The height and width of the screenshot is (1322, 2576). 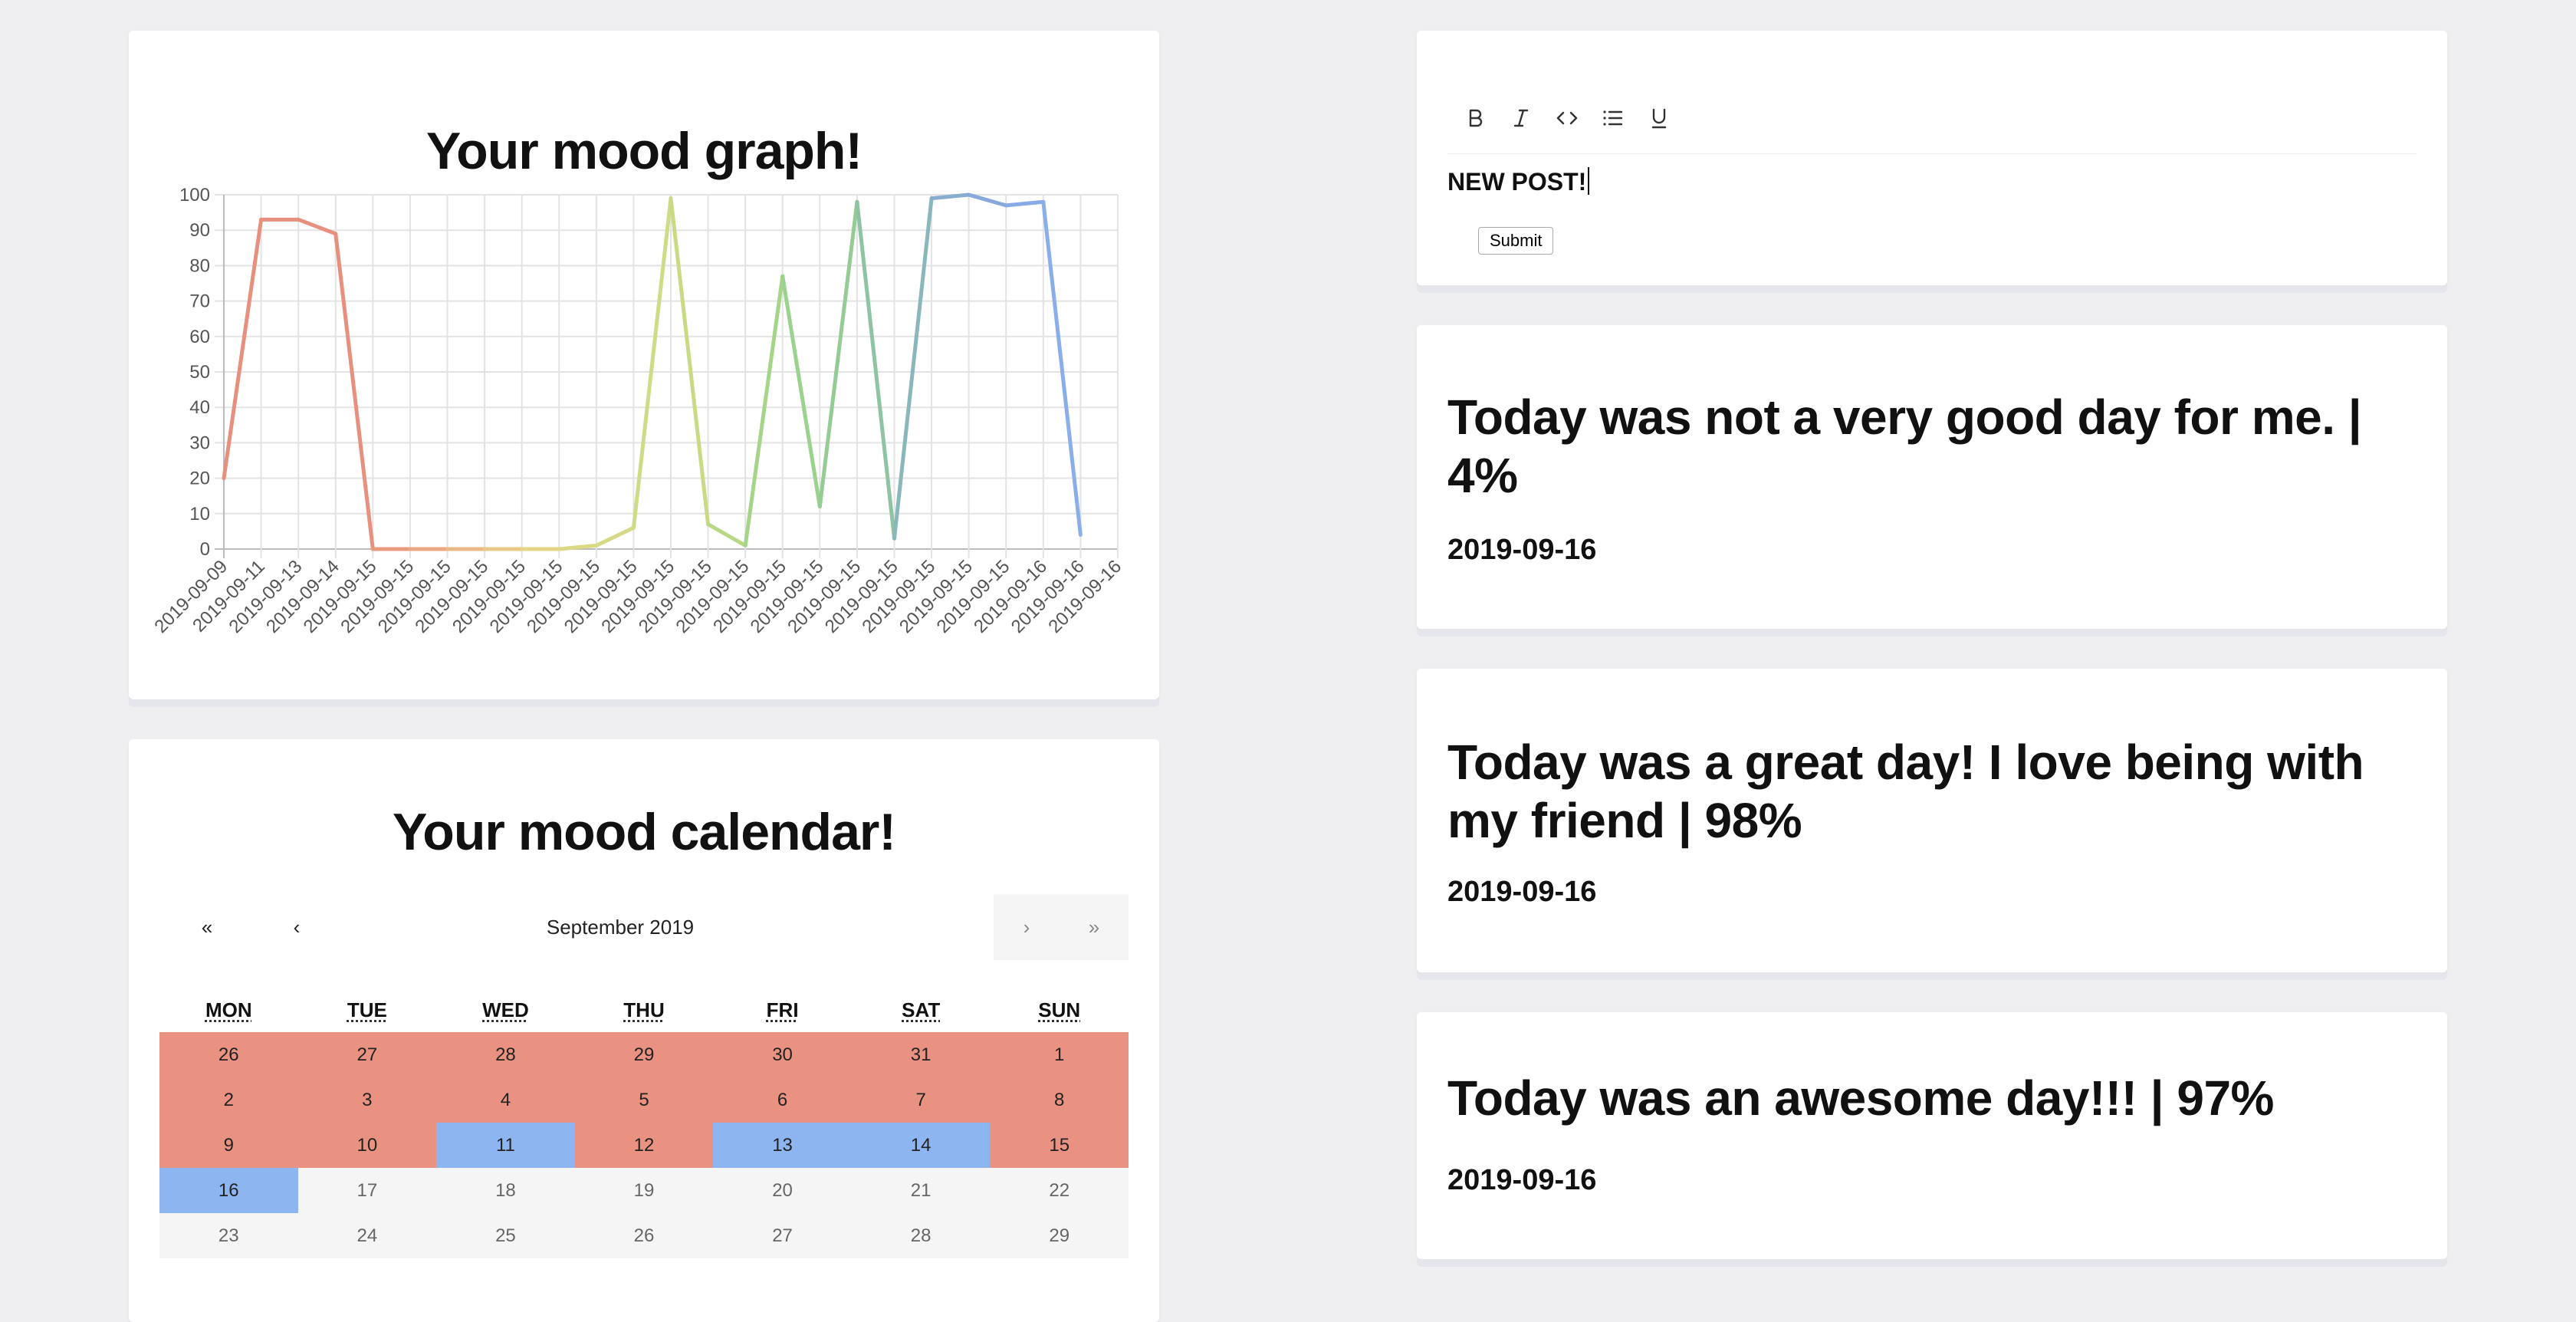 What do you see at coordinates (1661, 118) in the screenshot?
I see `underline-icon` at bounding box center [1661, 118].